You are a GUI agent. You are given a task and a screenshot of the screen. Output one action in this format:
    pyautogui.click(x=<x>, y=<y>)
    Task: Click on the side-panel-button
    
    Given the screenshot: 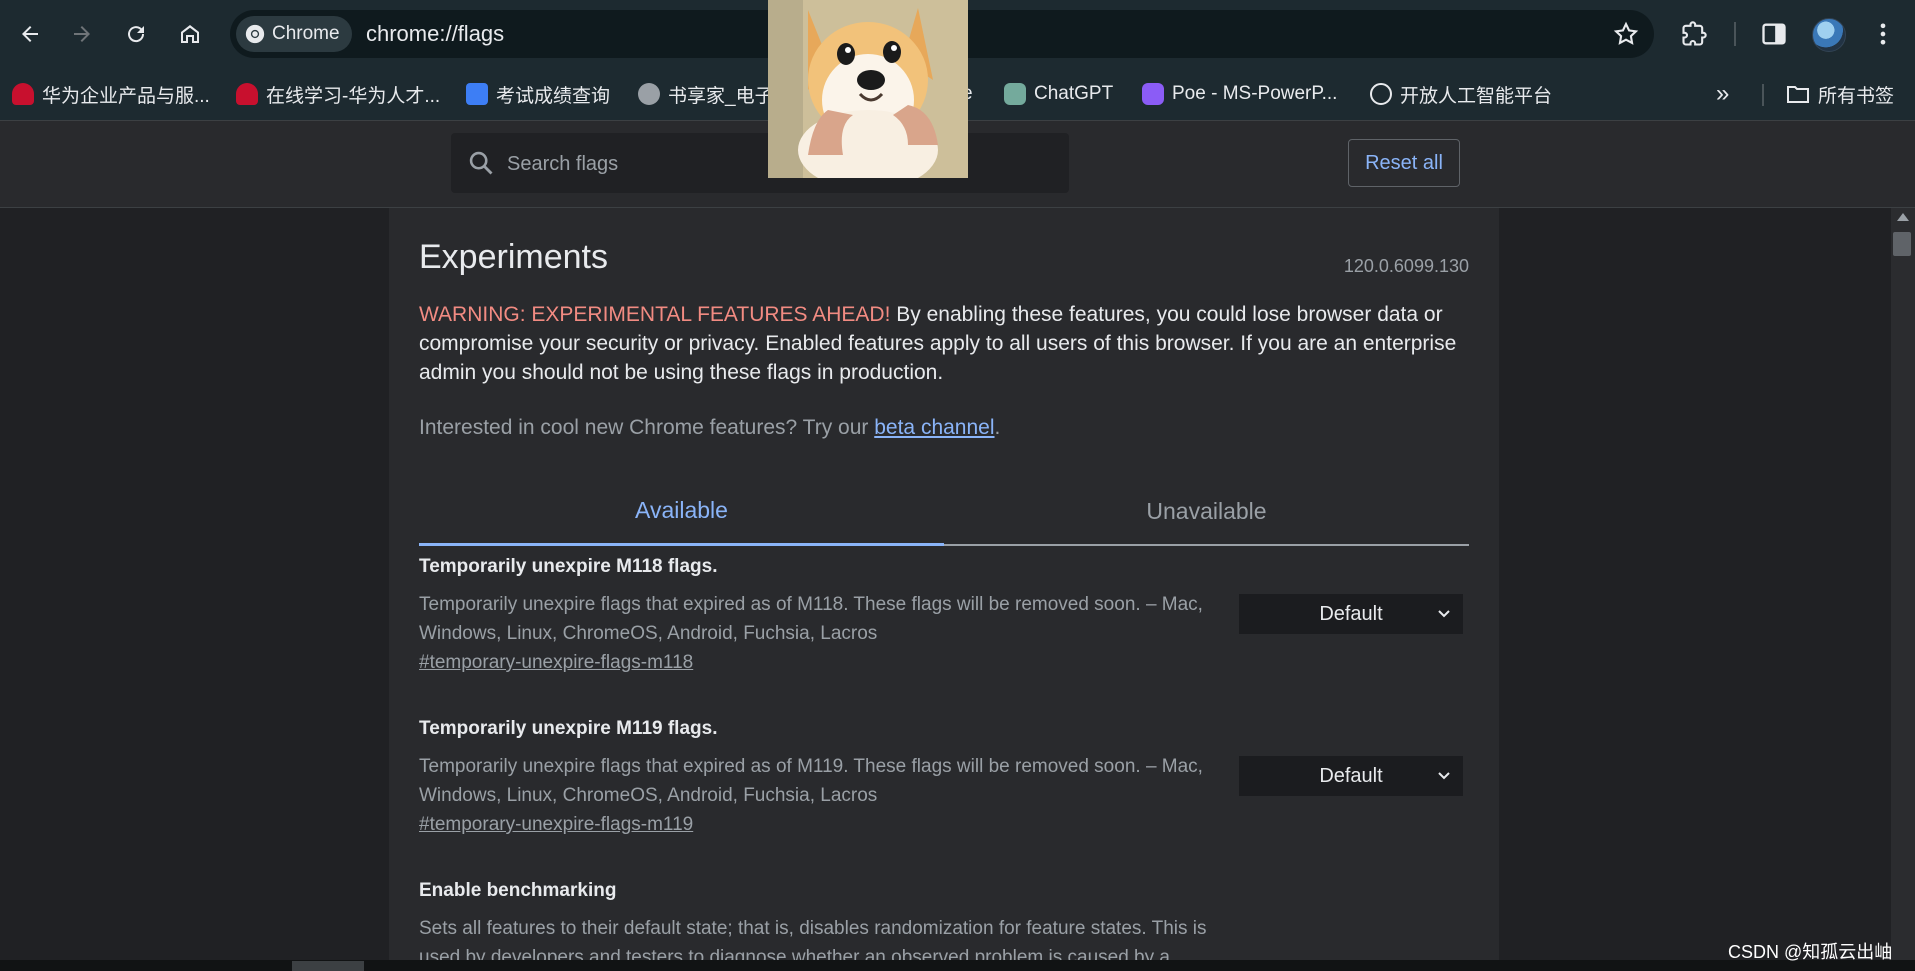 What is the action you would take?
    pyautogui.click(x=1774, y=34)
    